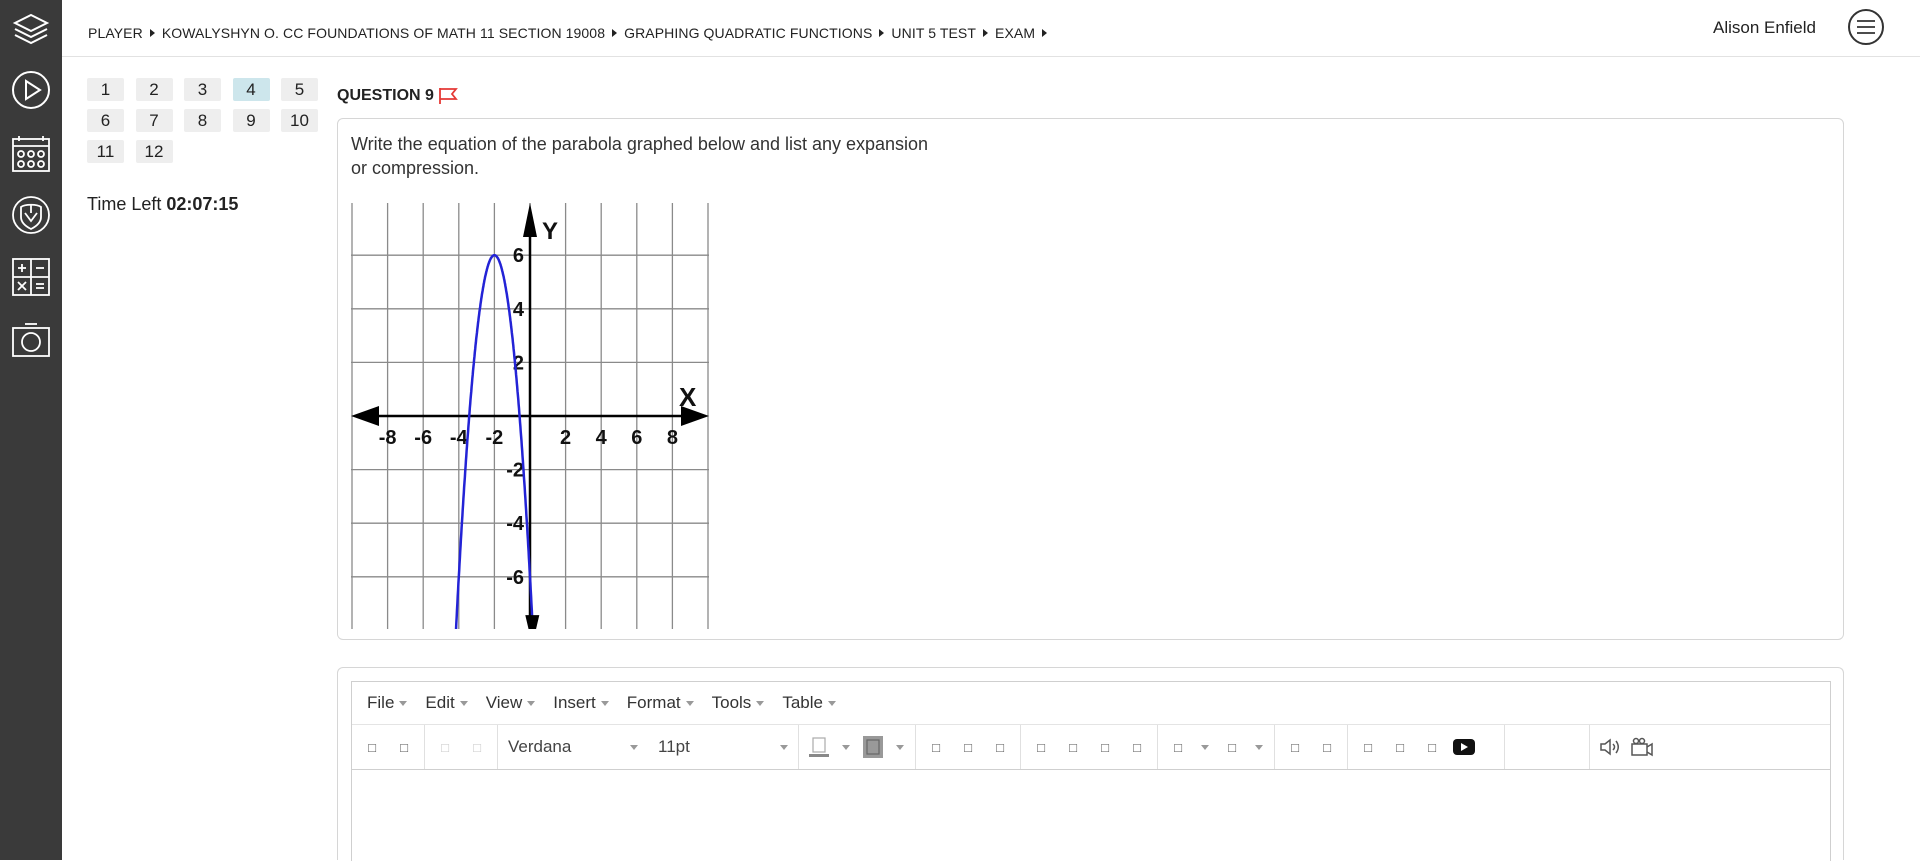 This screenshot has width=1920, height=861. Describe the element at coordinates (445, 747) in the screenshot. I see `cut-icon: □` at that location.